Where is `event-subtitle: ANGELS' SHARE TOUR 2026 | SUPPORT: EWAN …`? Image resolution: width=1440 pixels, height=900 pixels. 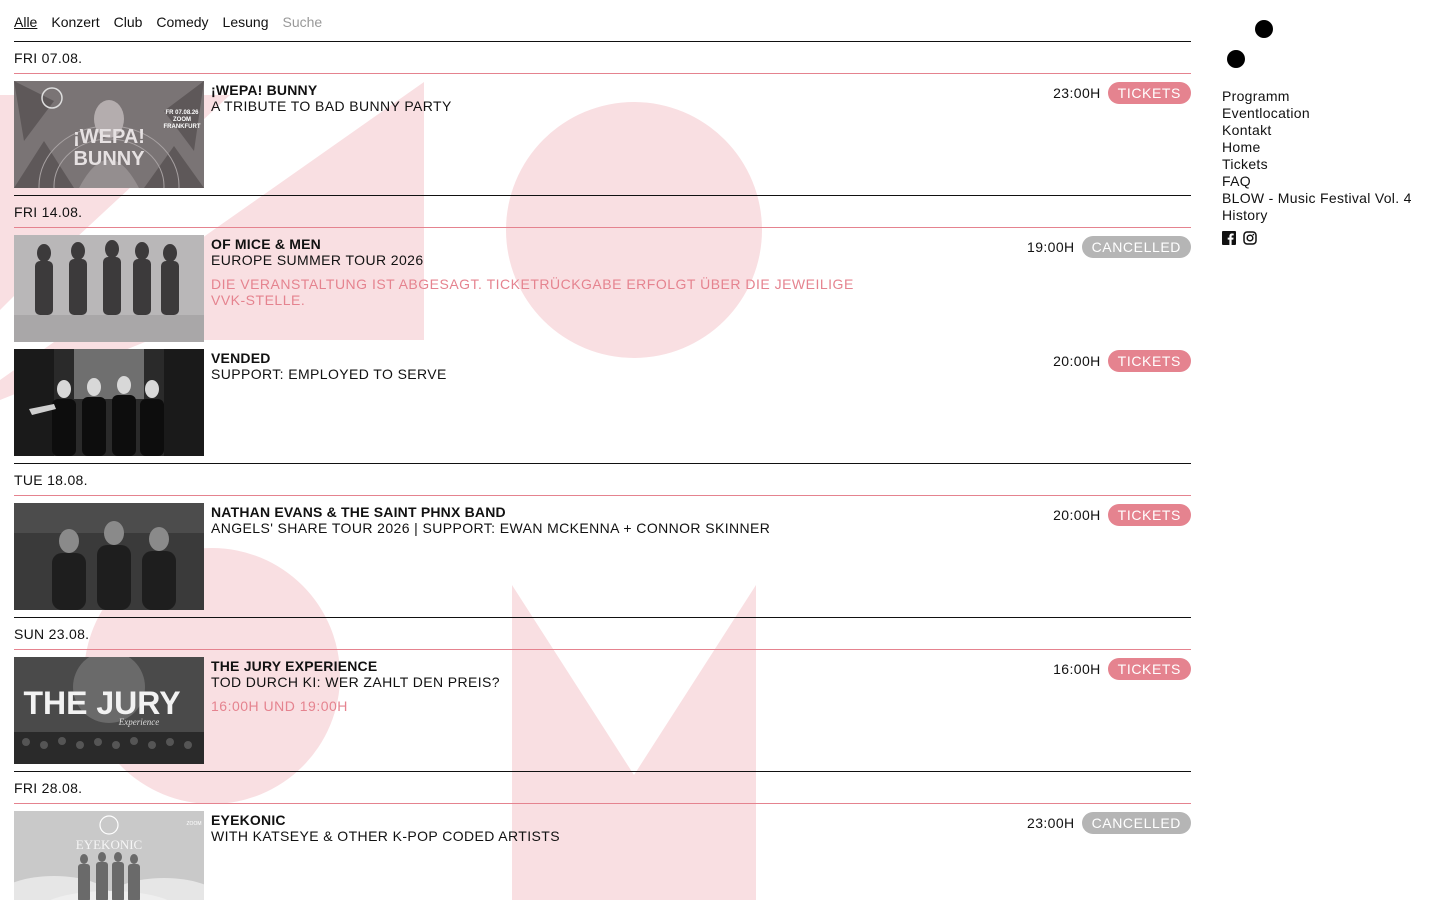 event-subtitle: ANGELS' SHARE TOUR 2026 | SUPPORT: EWAN … is located at coordinates (491, 528).